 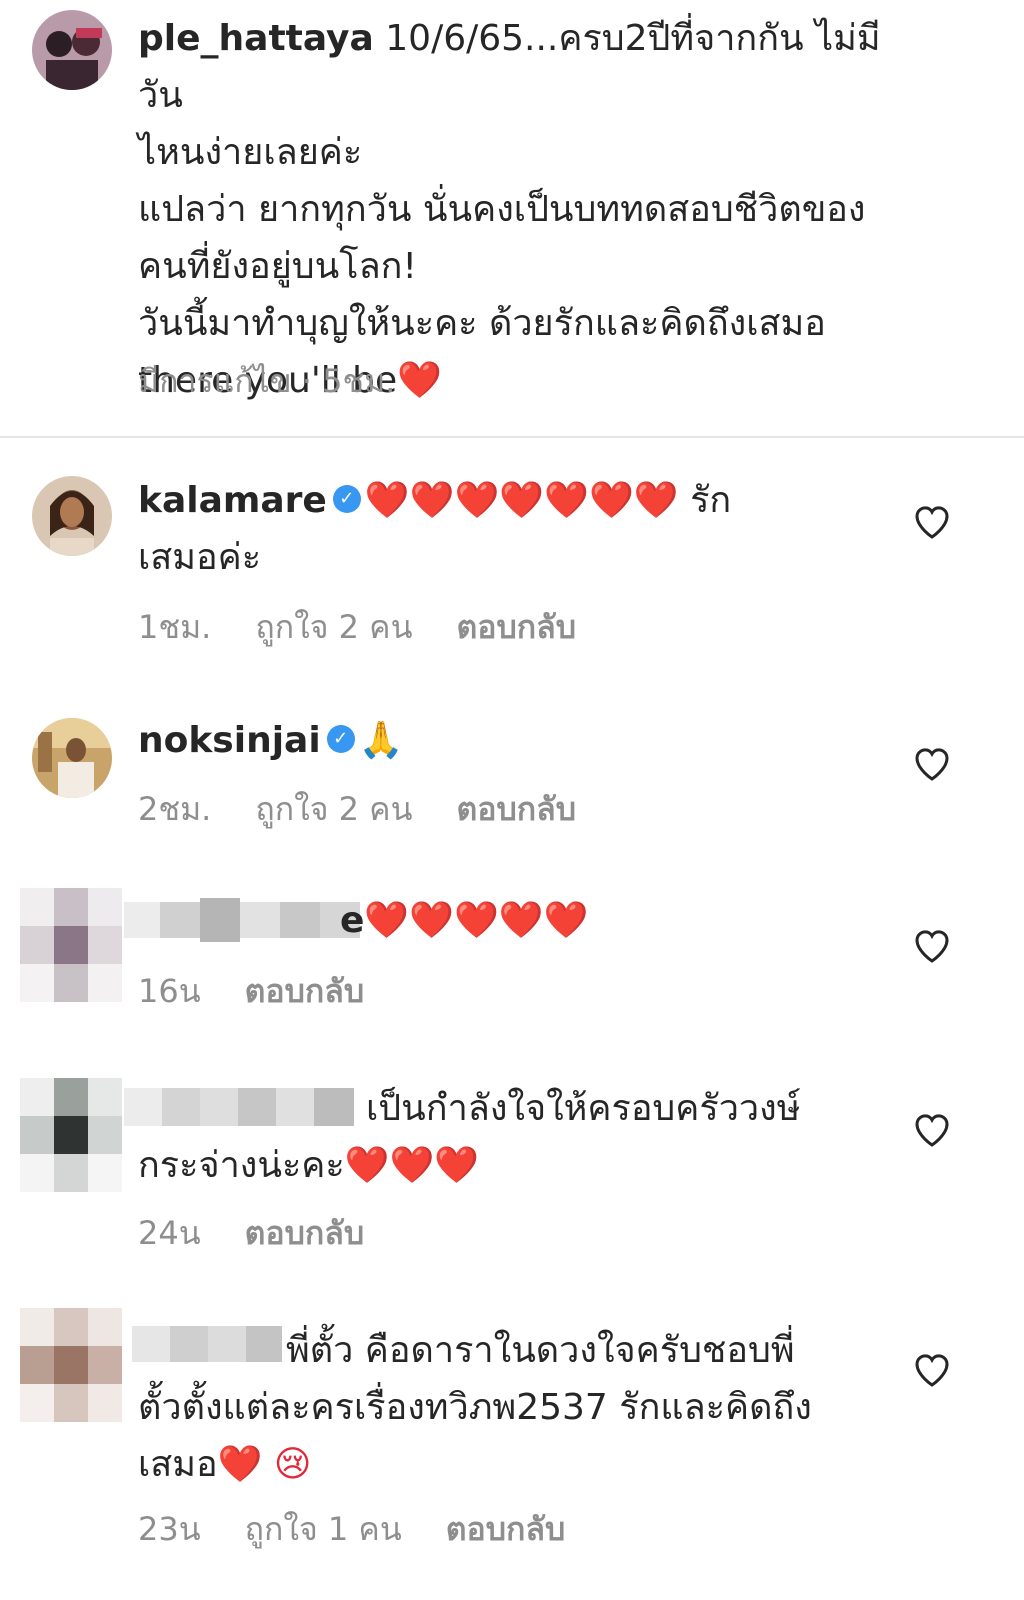 I want to click on comment-body: เป็นกำลังใจให้ครอบครัววงษ์, so click(x=583, y=1108).